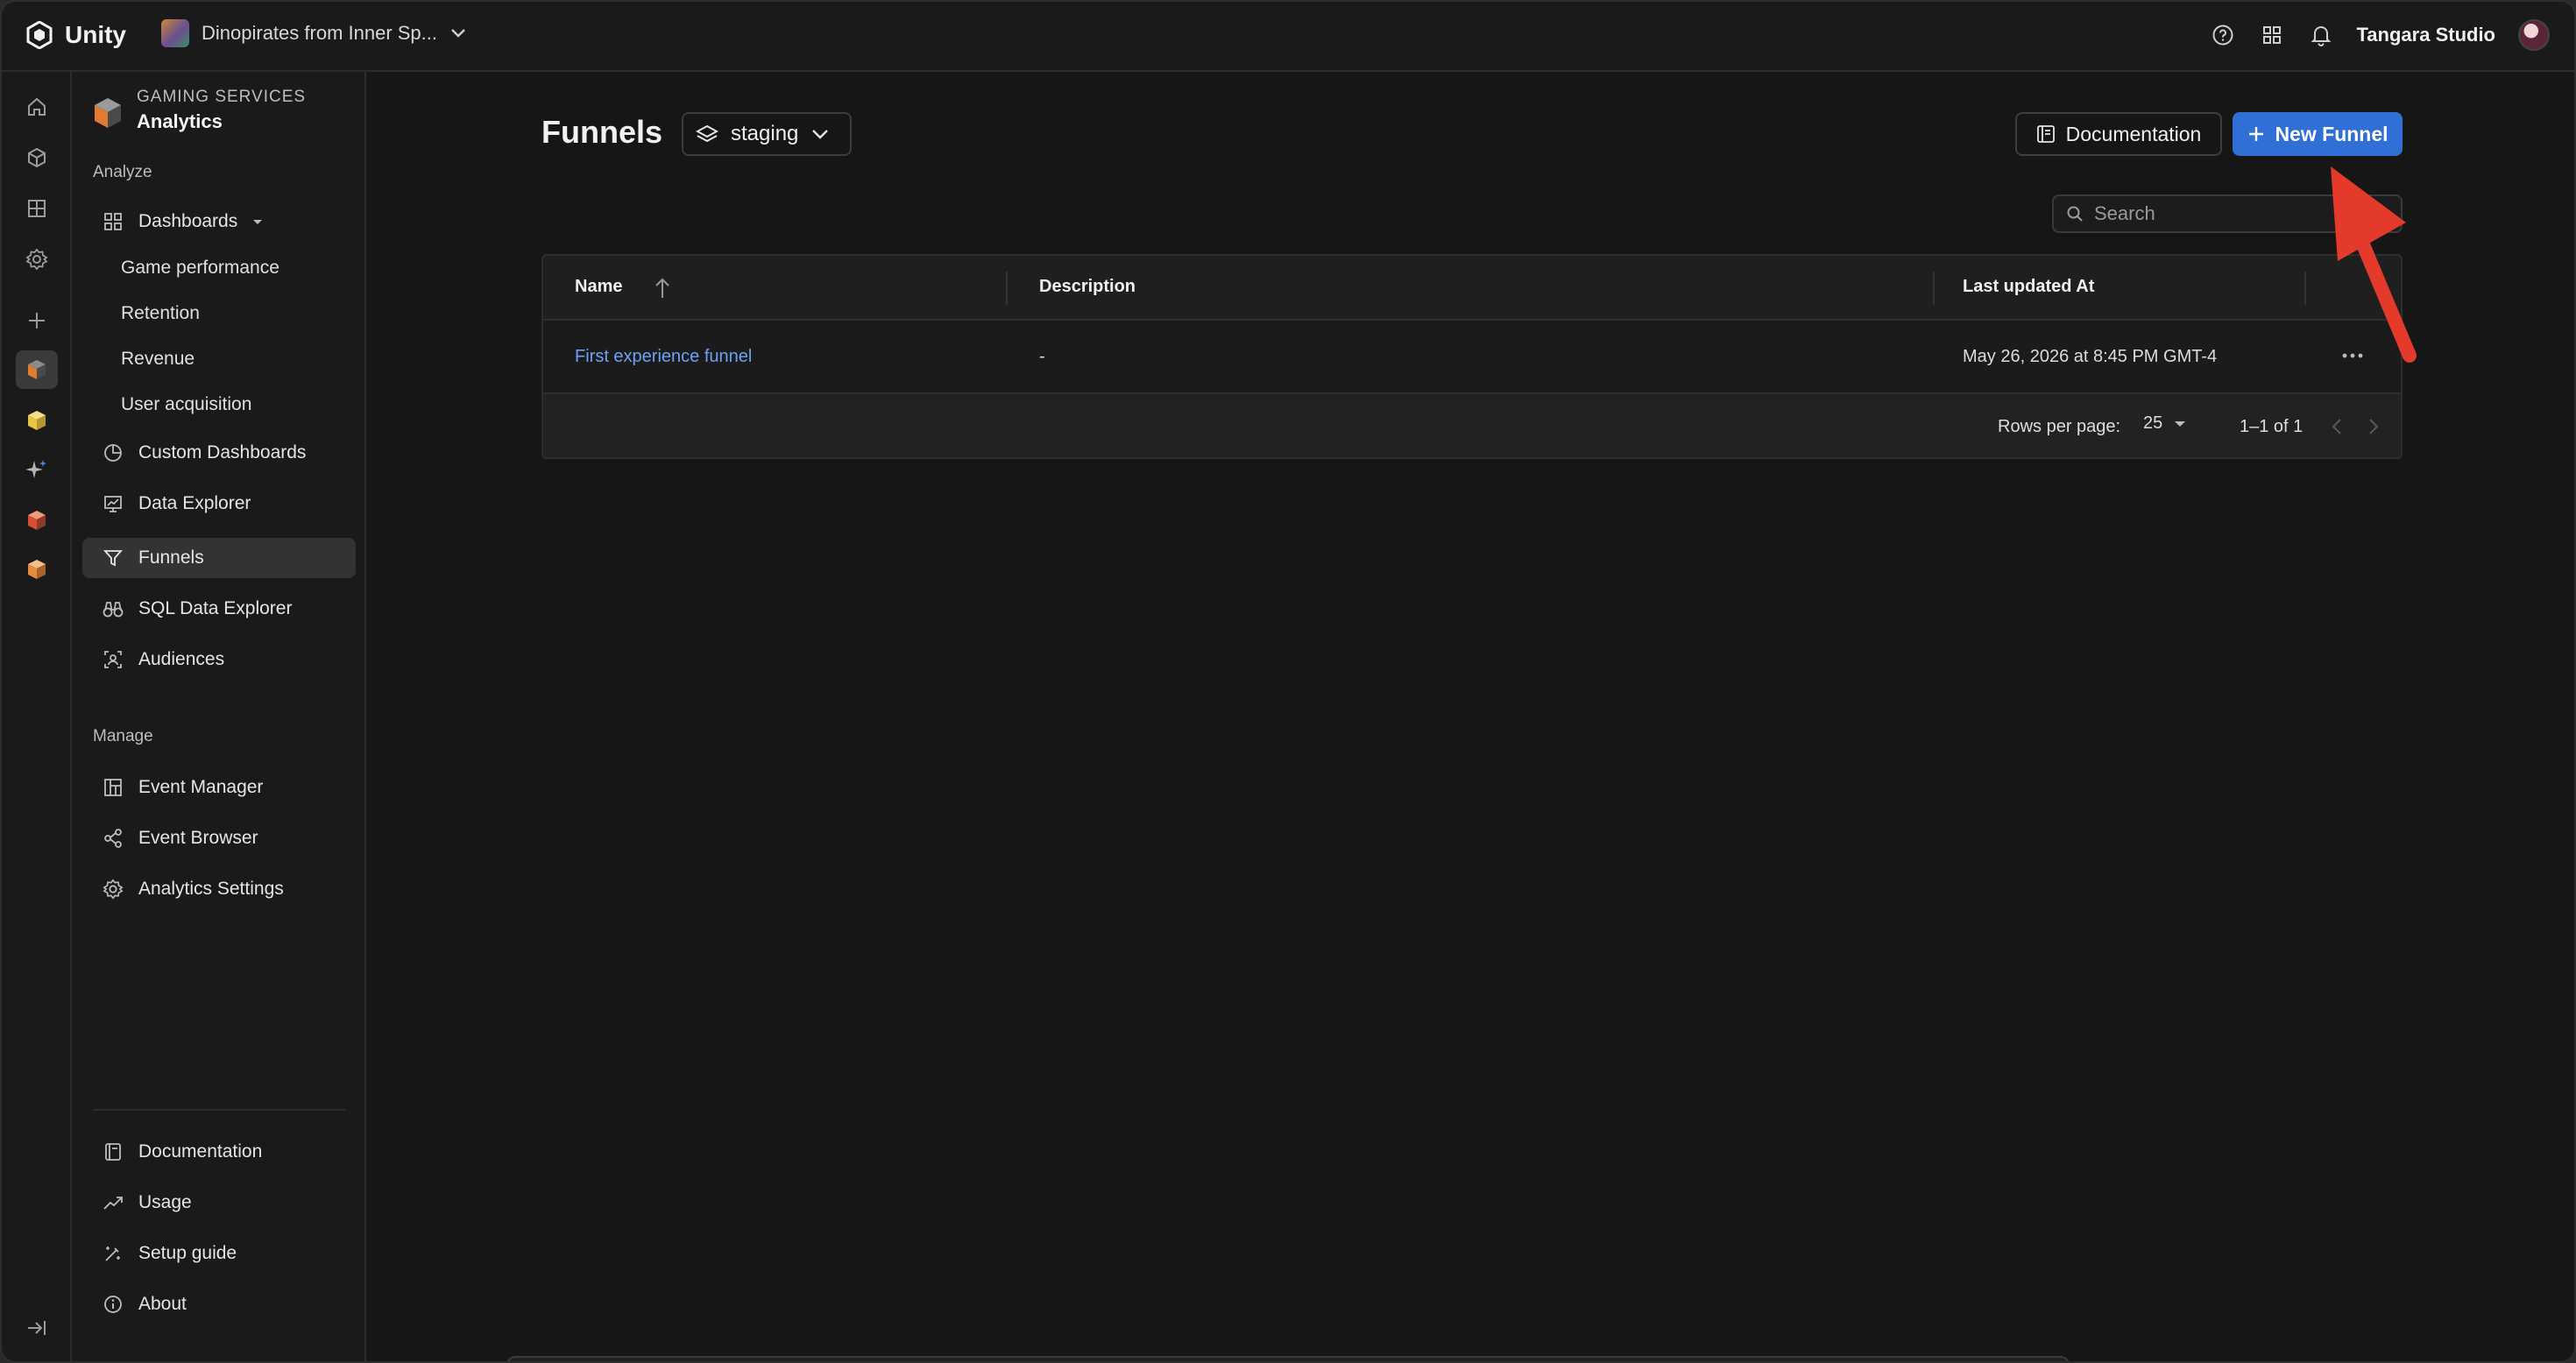  Describe the element at coordinates (662, 289) in the screenshot. I see `sort-ascending-icon` at that location.